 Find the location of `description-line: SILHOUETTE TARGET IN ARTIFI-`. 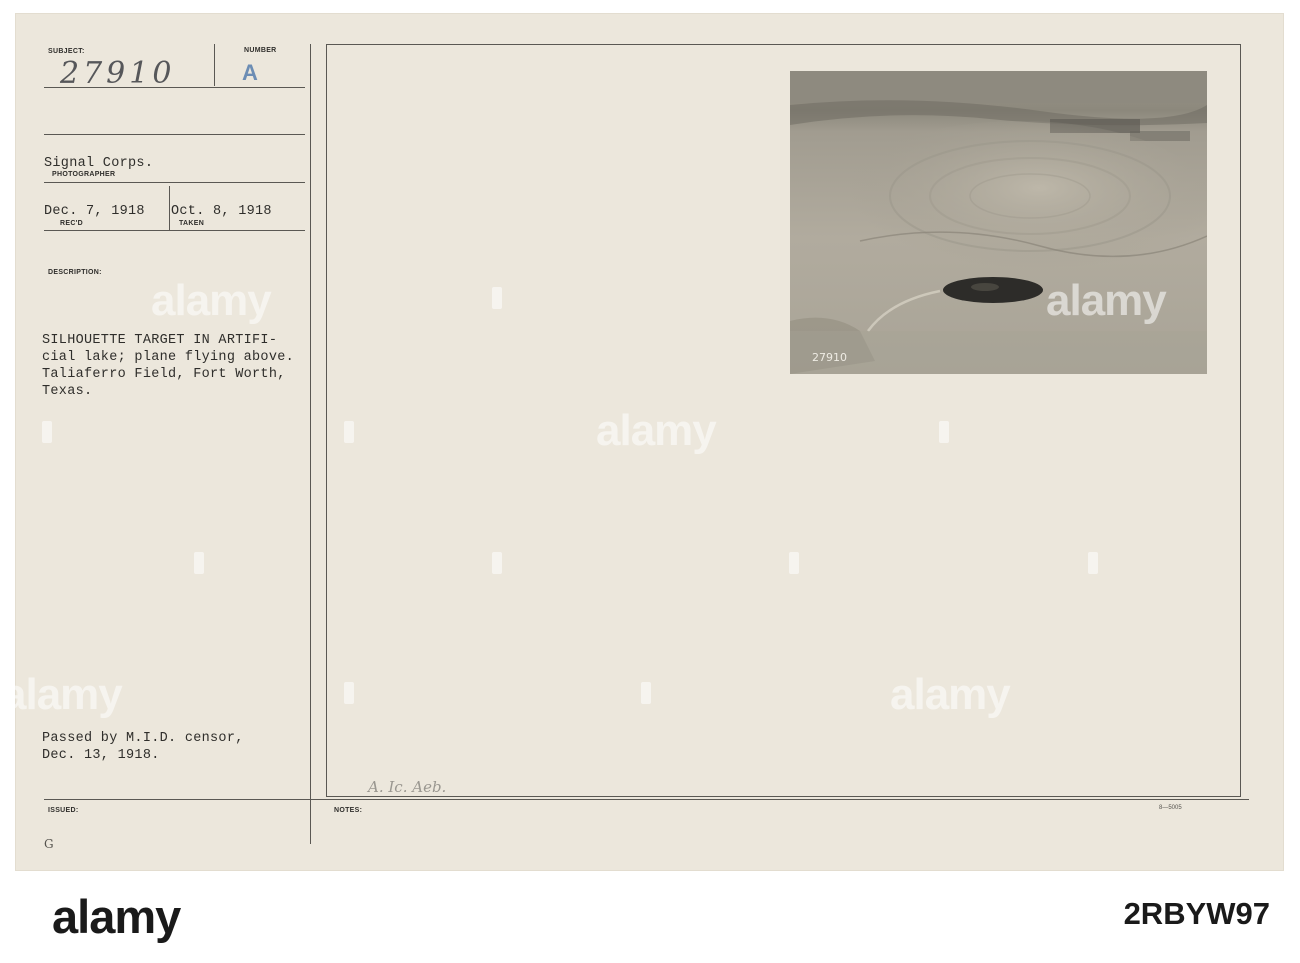

description-line: SILHOUETTE TARGET IN ARTIFI- is located at coordinates (160, 340).